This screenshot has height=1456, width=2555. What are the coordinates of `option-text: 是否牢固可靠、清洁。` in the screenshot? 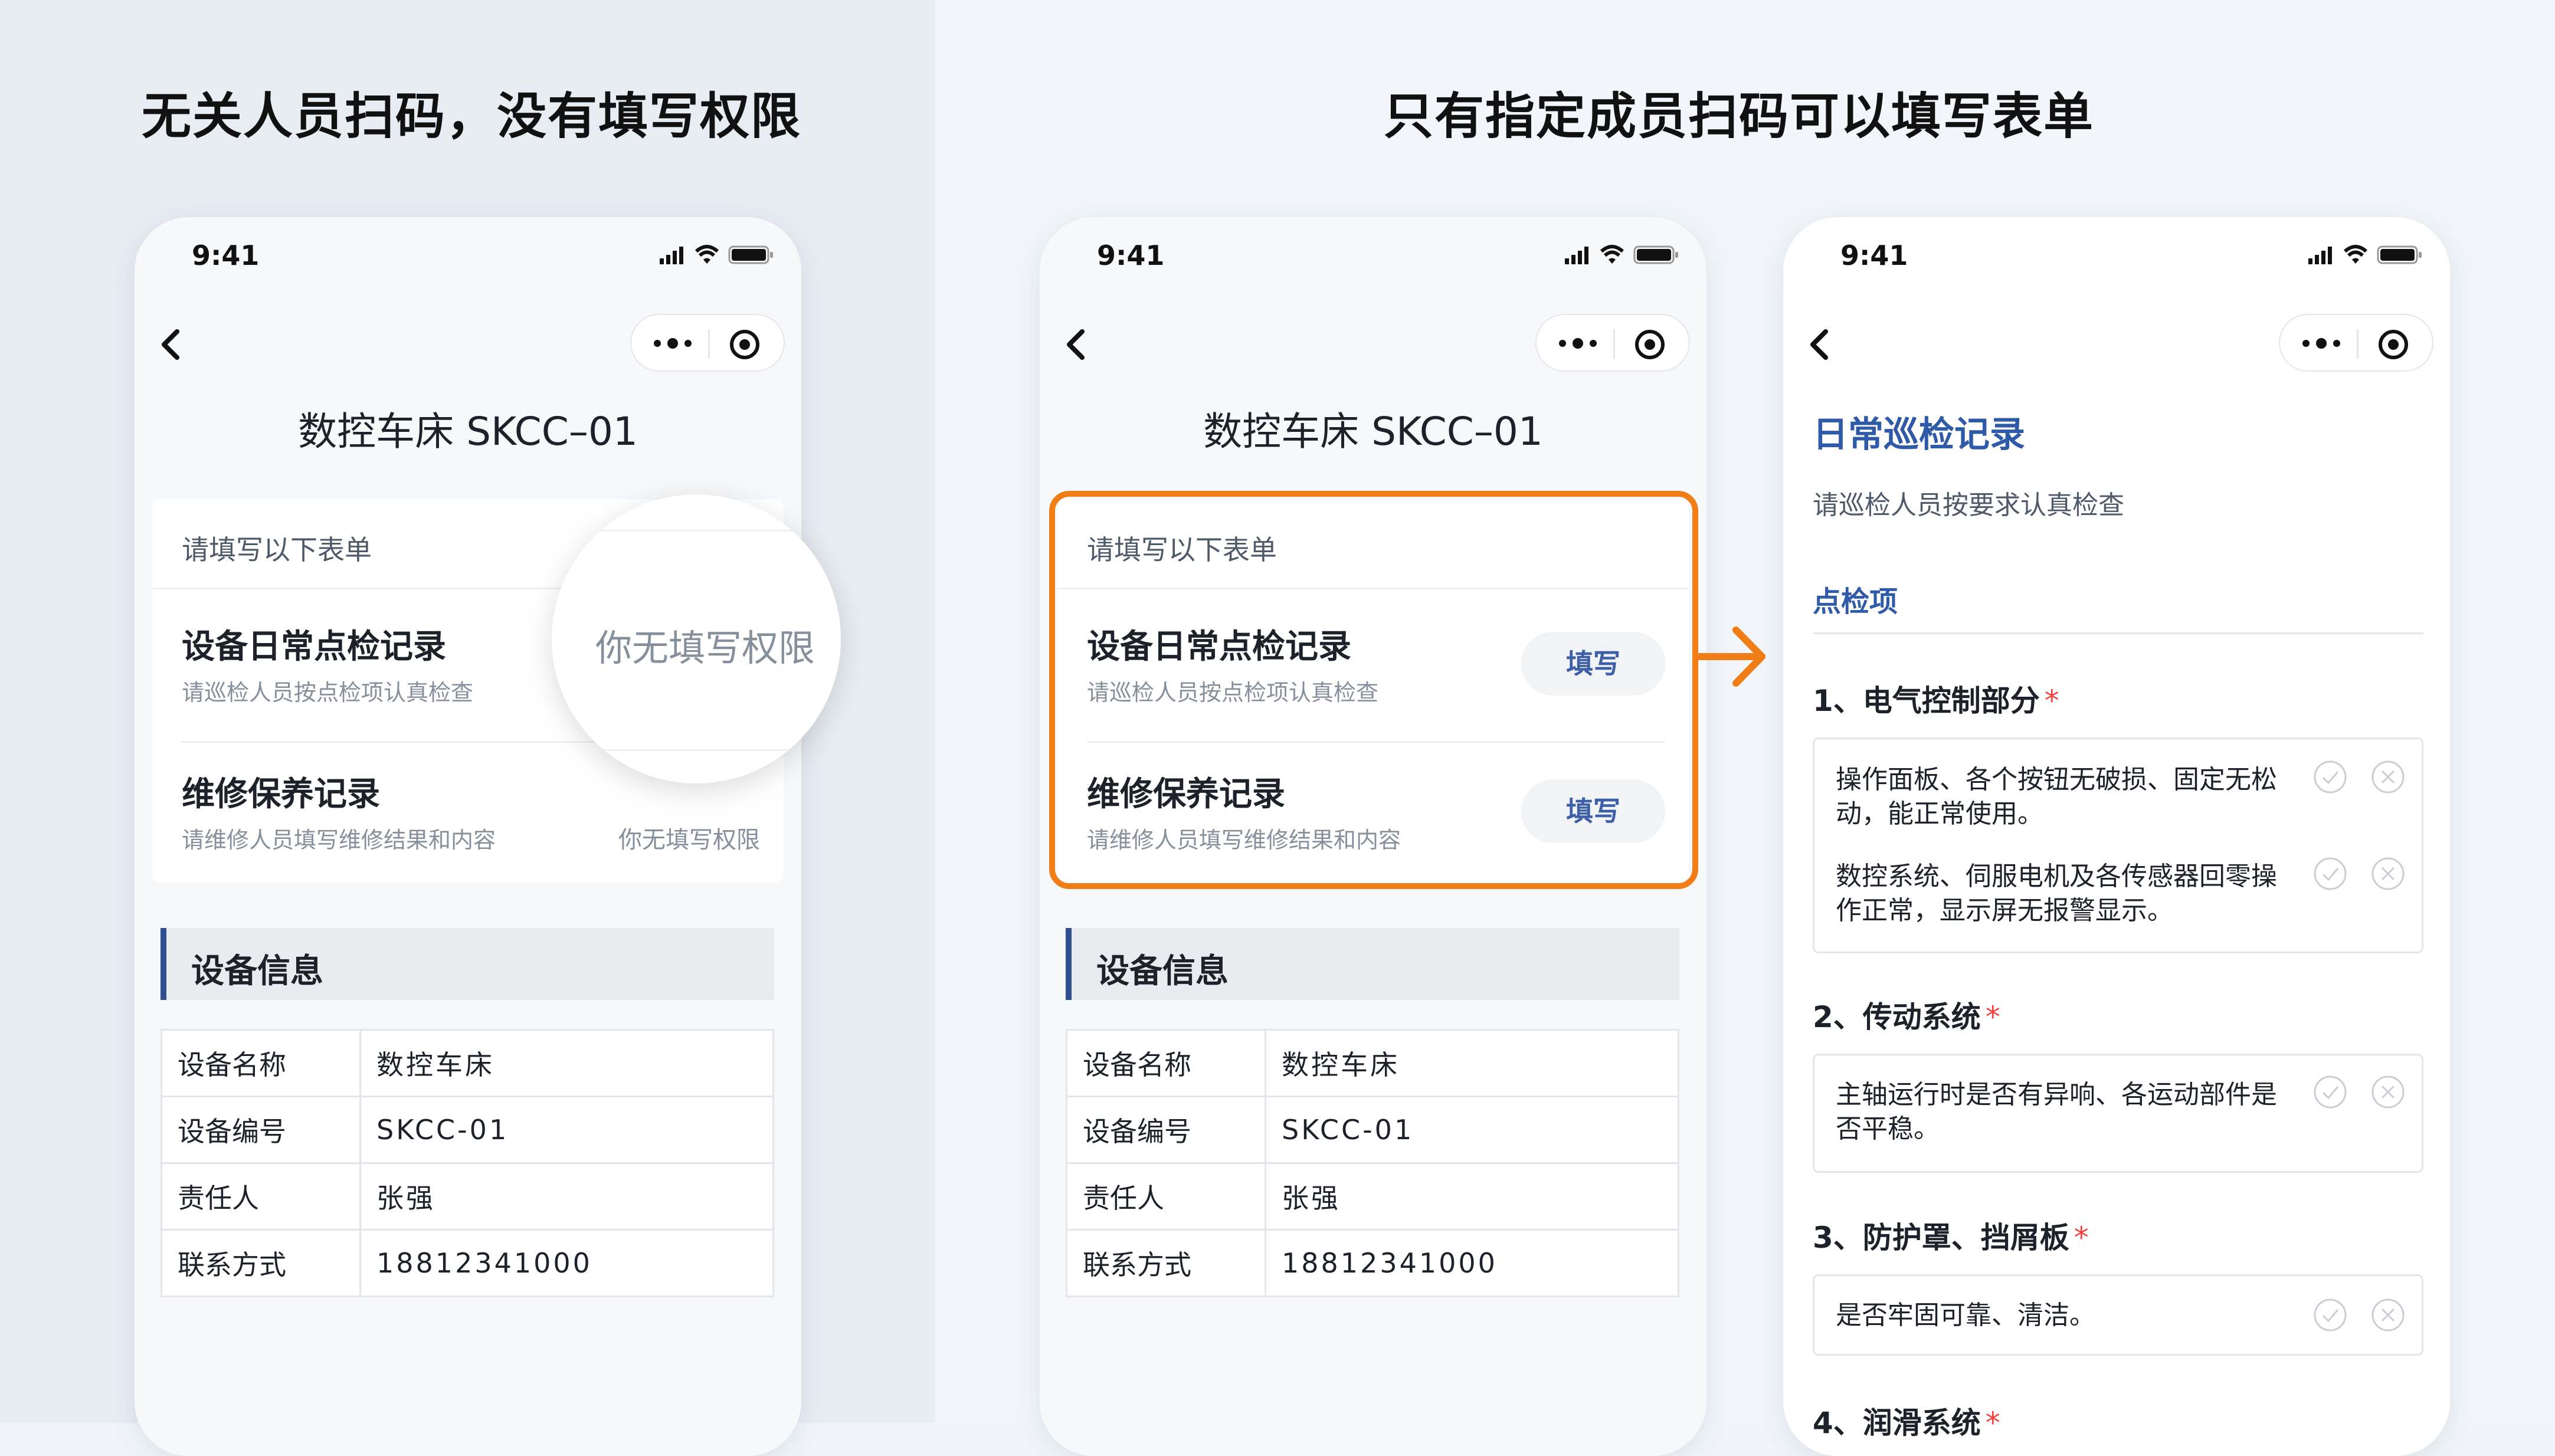 It's located at (1965, 1315).